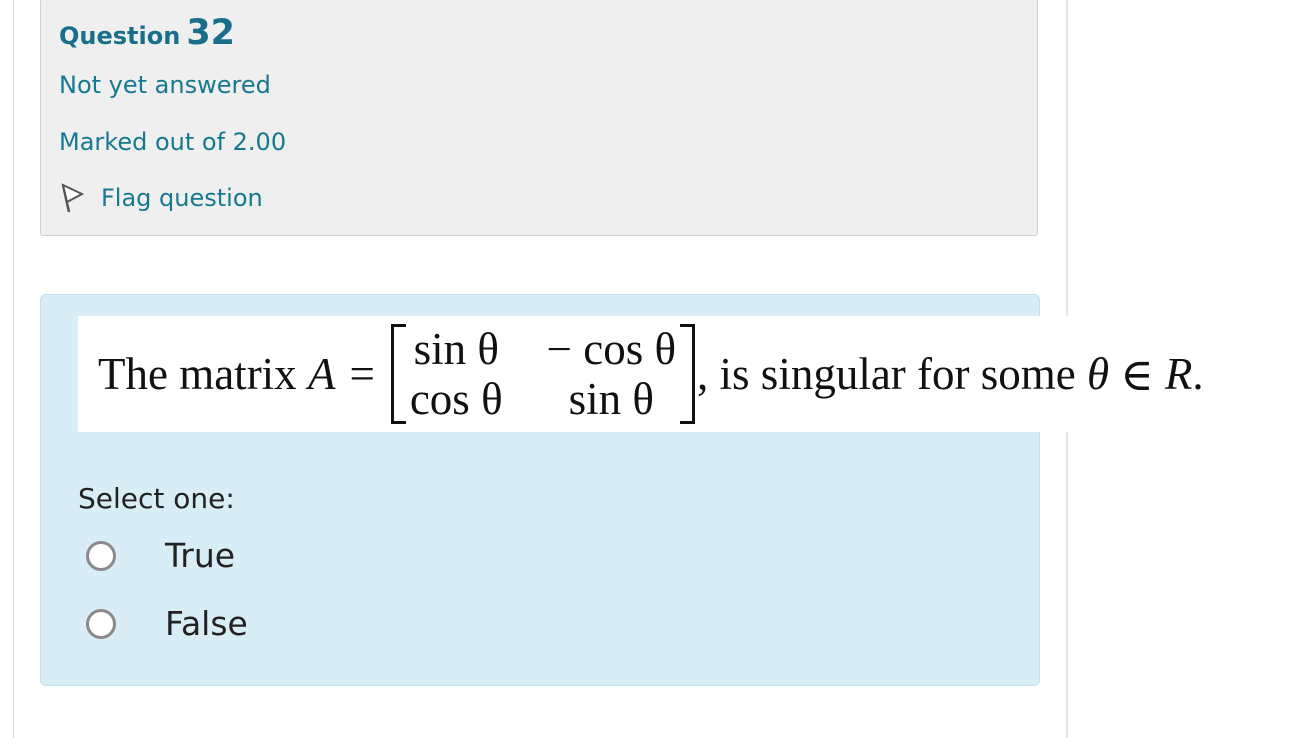 The width and height of the screenshot is (1290, 738). What do you see at coordinates (160, 555) in the screenshot?
I see `answer-option-true: True` at bounding box center [160, 555].